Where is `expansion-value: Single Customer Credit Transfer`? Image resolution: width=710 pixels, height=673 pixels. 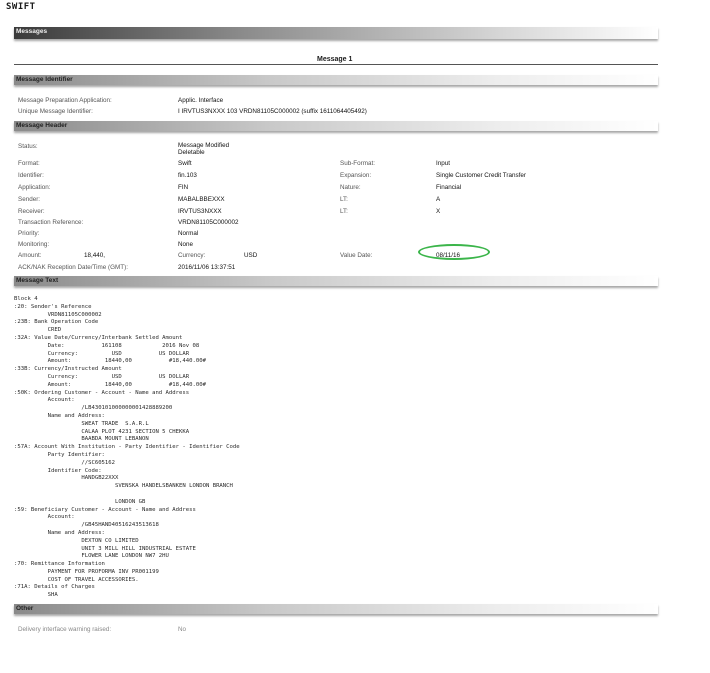
expansion-value: Single Customer Credit Transfer is located at coordinates (481, 175).